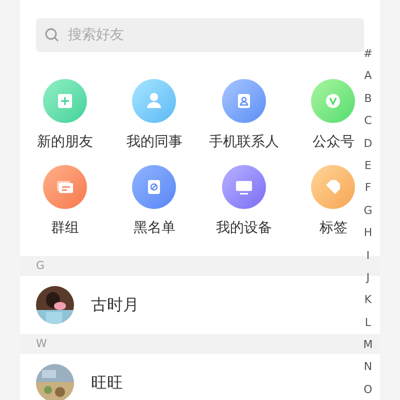 The height and width of the screenshot is (400, 400). I want to click on index-letter: D, so click(368, 143).